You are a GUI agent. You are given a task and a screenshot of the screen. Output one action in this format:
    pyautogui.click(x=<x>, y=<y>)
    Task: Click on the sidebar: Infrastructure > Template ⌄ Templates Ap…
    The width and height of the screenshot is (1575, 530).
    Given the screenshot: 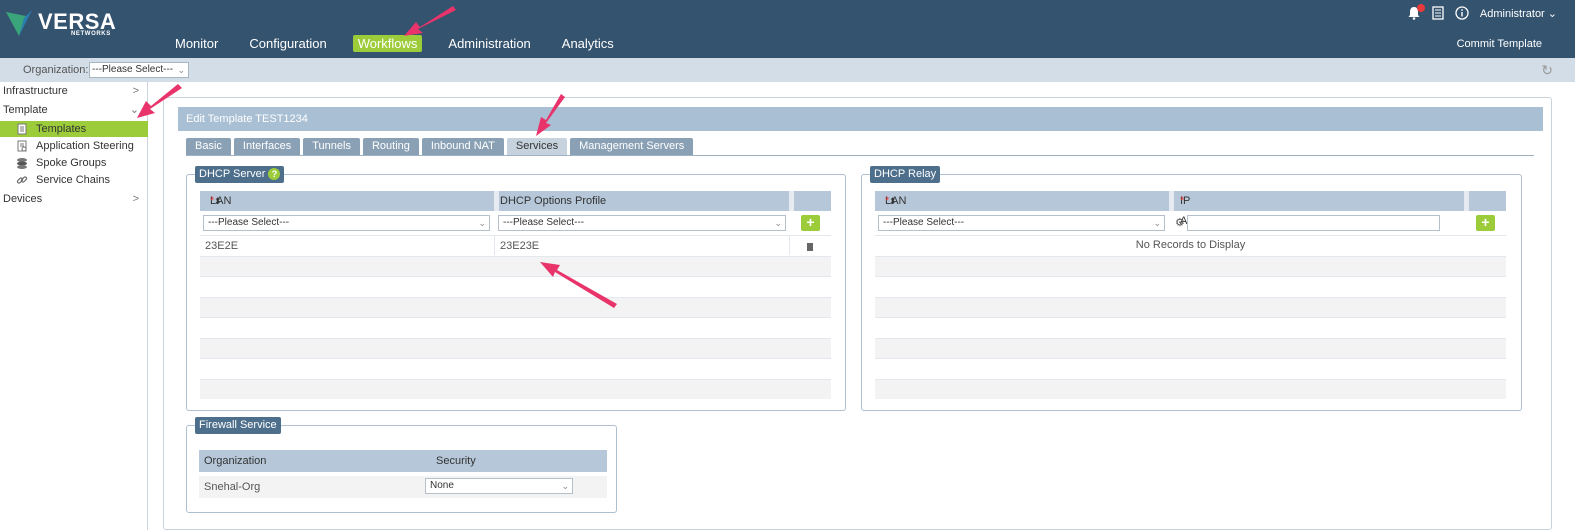 What is the action you would take?
    pyautogui.click(x=74, y=306)
    